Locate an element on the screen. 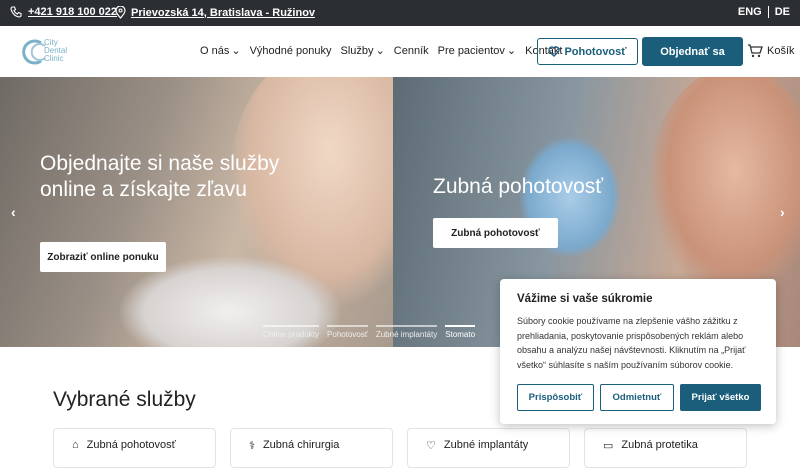 This screenshot has width=800, height=468. nav-item-pre-pacientov: Pre pacientov ⌄ is located at coordinates (477, 51).